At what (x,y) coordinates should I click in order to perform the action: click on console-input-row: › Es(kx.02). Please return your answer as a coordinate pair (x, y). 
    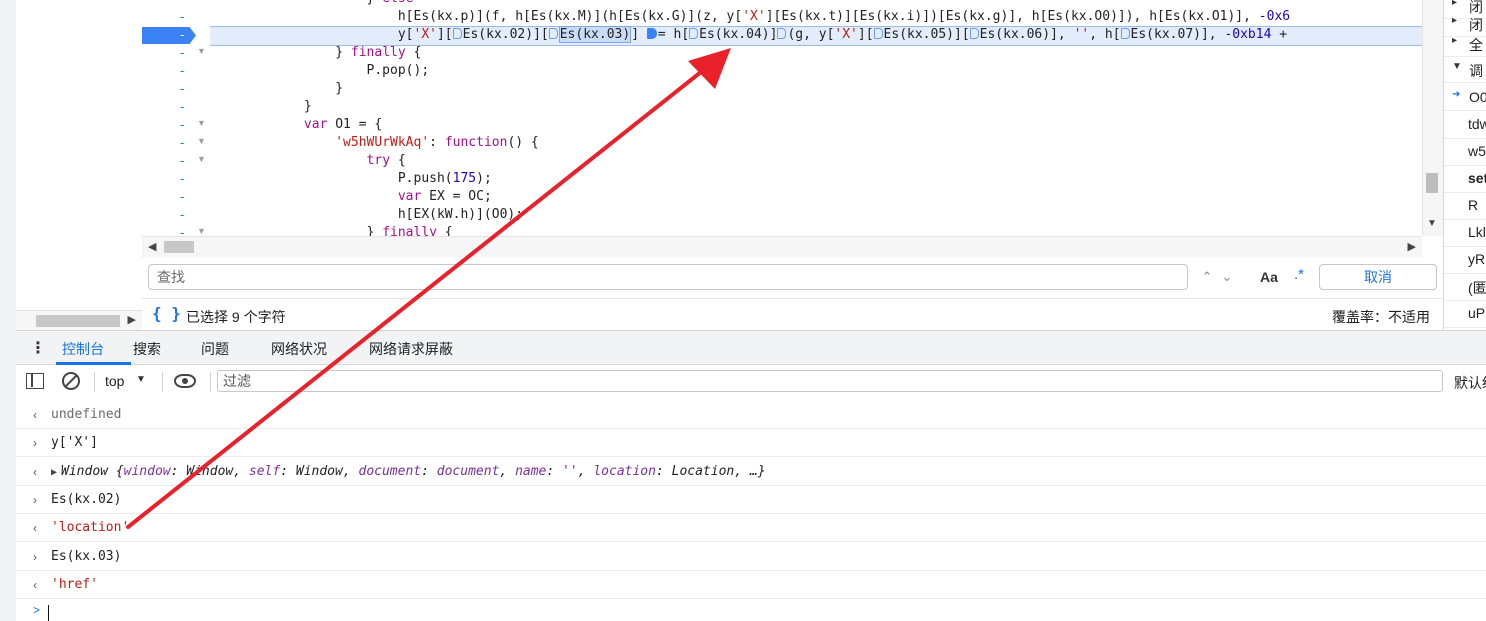
    Looking at the image, I should click on (751, 500).